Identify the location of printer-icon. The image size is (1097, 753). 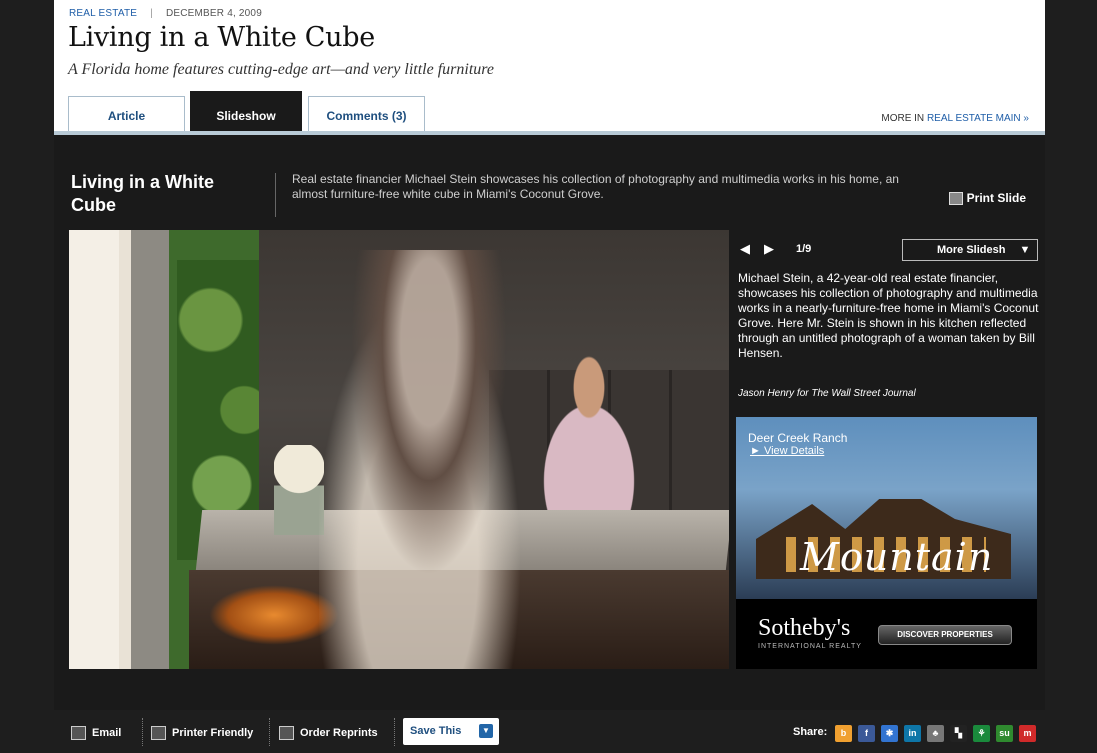
(955, 198).